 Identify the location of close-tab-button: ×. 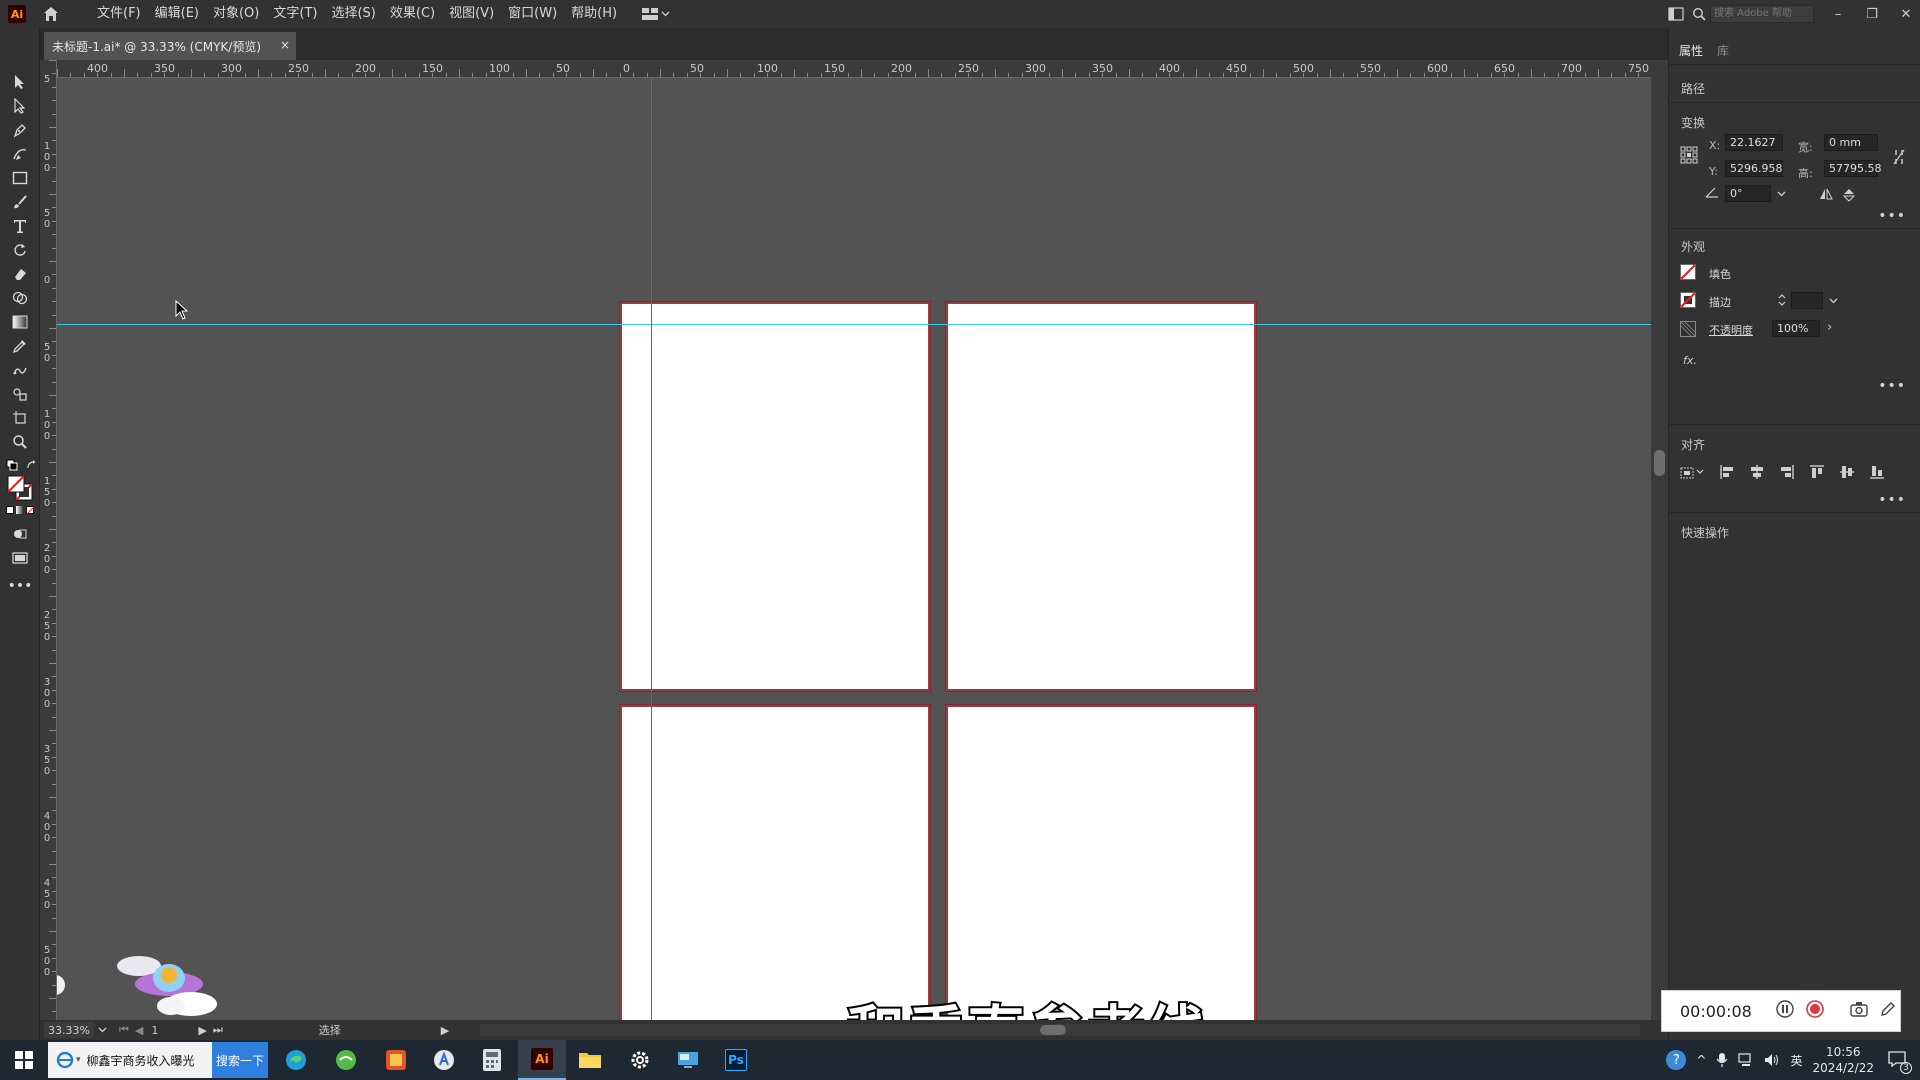
(285, 45).